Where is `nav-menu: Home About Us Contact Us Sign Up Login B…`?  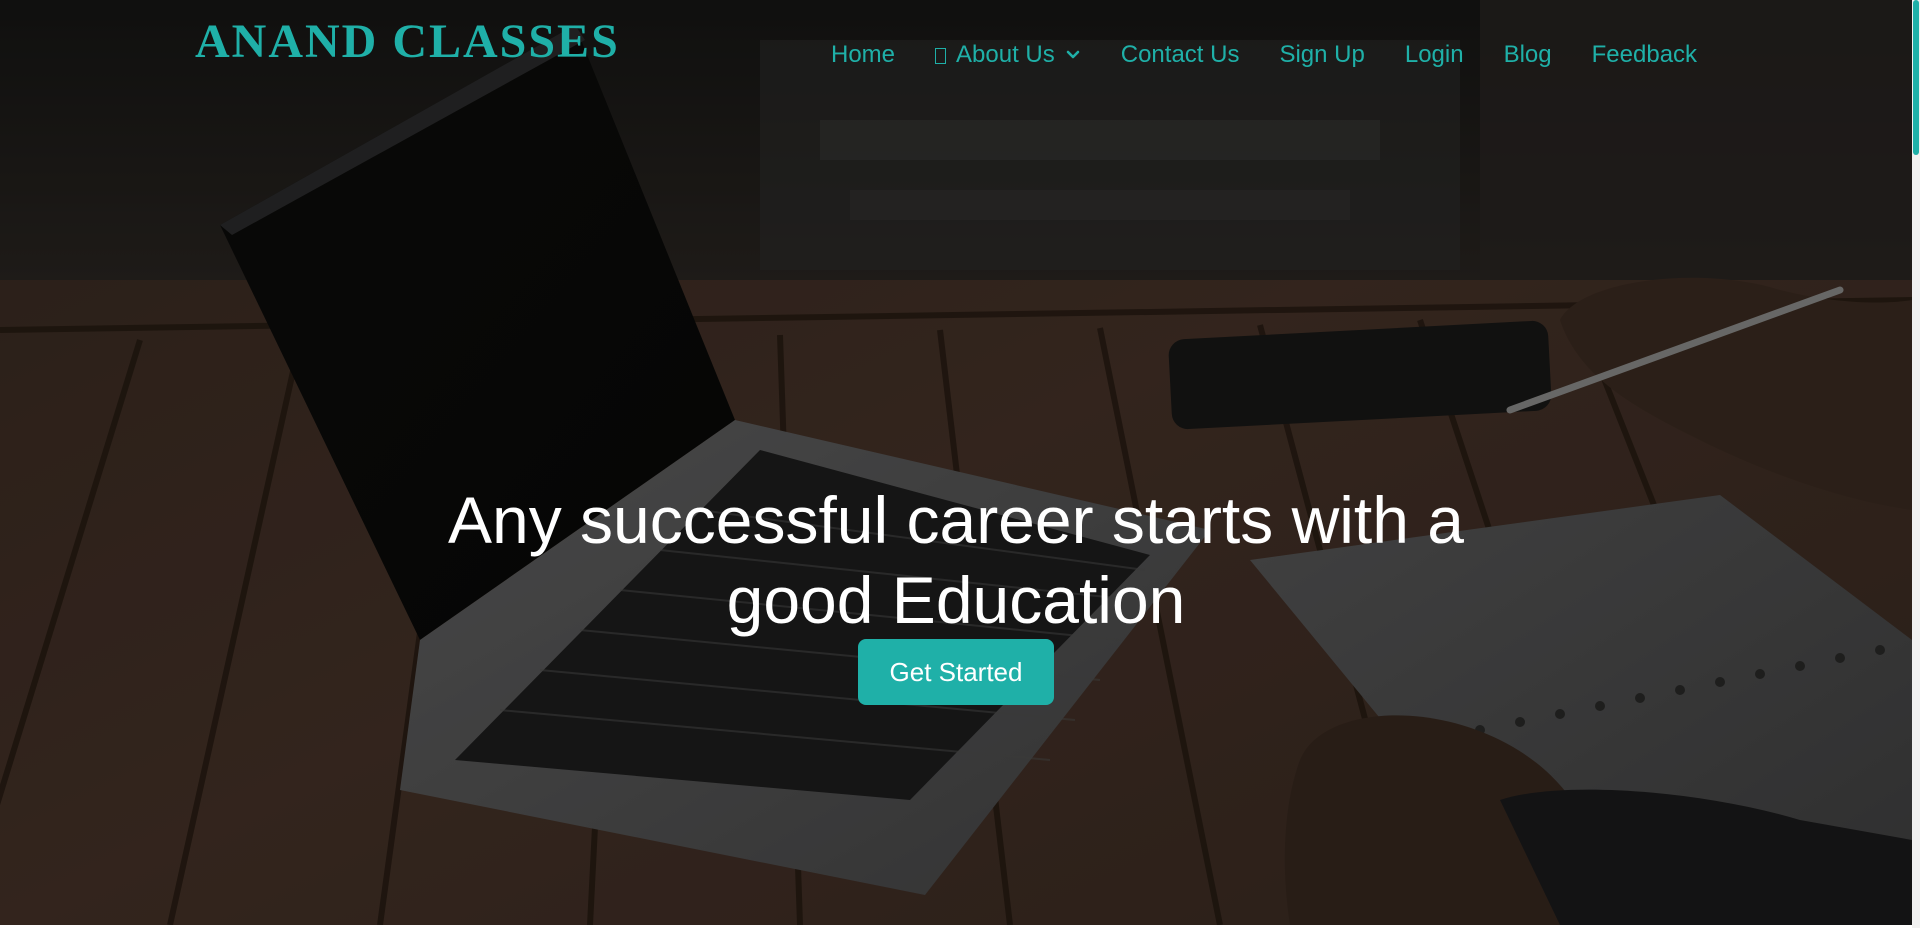 nav-menu: Home About Us Contact Us Sign Up Login B… is located at coordinates (1264, 55).